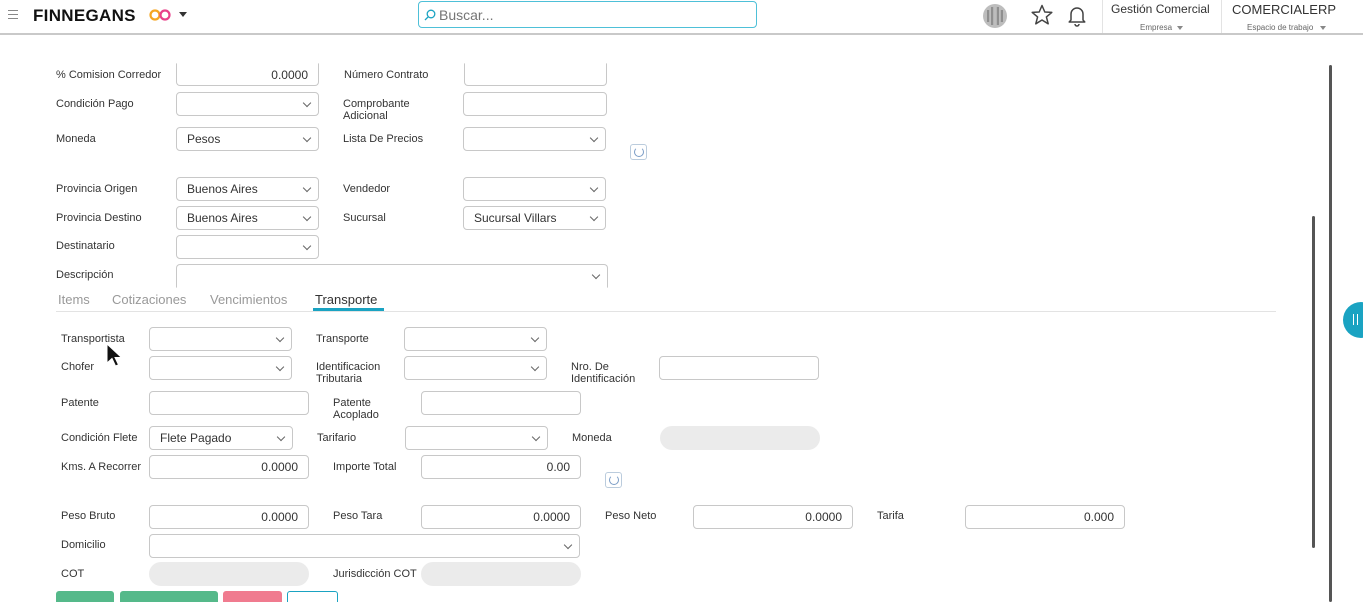 This screenshot has height=602, width=1363. I want to click on mouse-cursor-icon, so click(114, 355).